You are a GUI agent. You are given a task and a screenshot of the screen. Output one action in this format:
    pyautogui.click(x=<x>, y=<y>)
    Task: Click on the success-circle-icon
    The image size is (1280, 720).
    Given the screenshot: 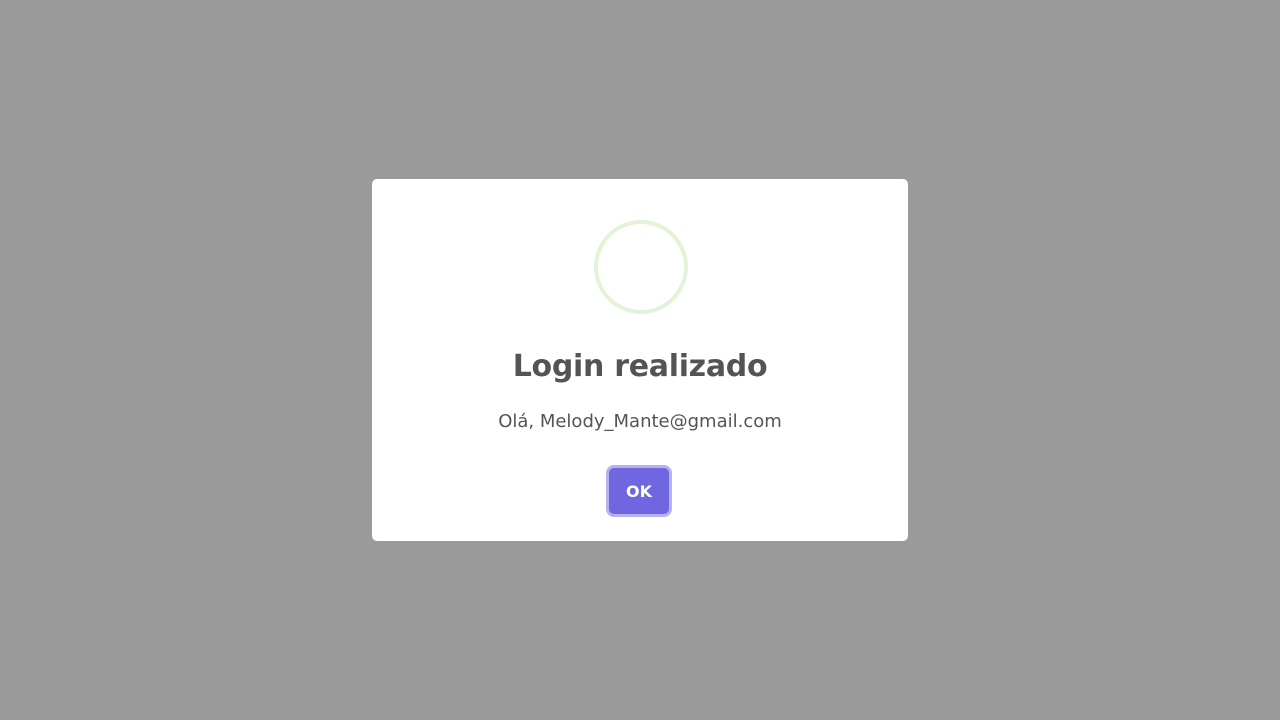 What is the action you would take?
    pyautogui.click(x=641, y=267)
    